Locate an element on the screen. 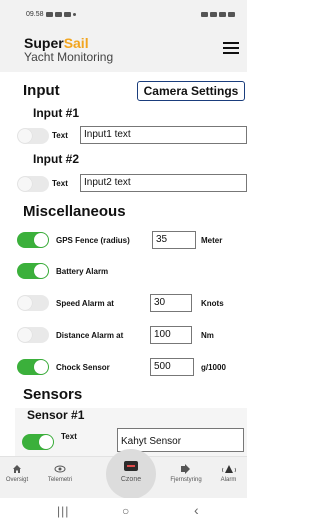 The width and height of the screenshot is (320, 524). status-left: 09.58 is located at coordinates (51, 14).